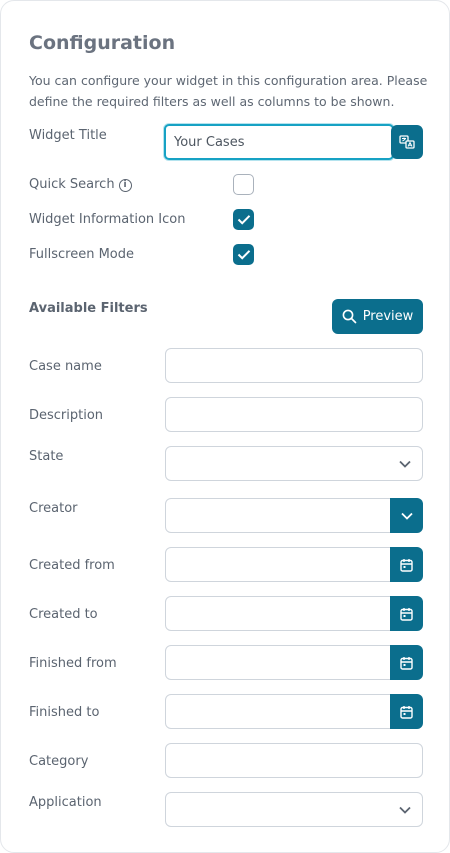  Describe the element at coordinates (294, 463) in the screenshot. I see `state-select` at that location.